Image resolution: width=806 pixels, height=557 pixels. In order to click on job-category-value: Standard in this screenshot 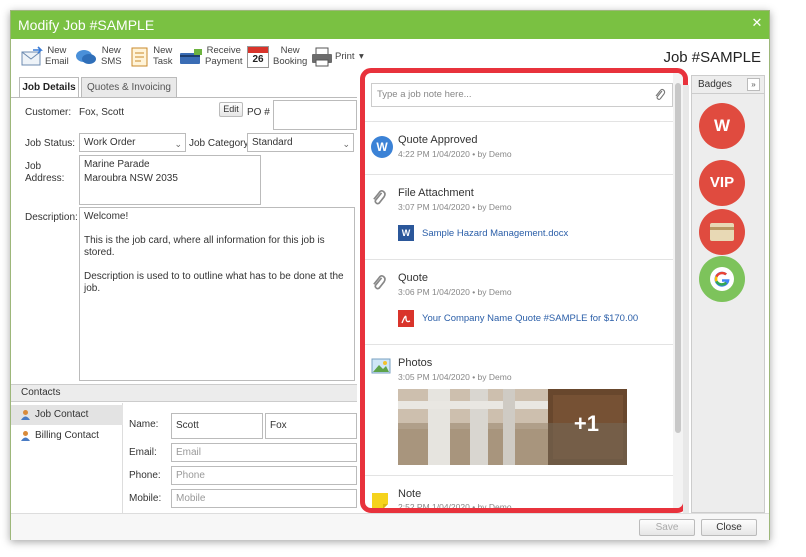, I will do `click(272, 142)`.